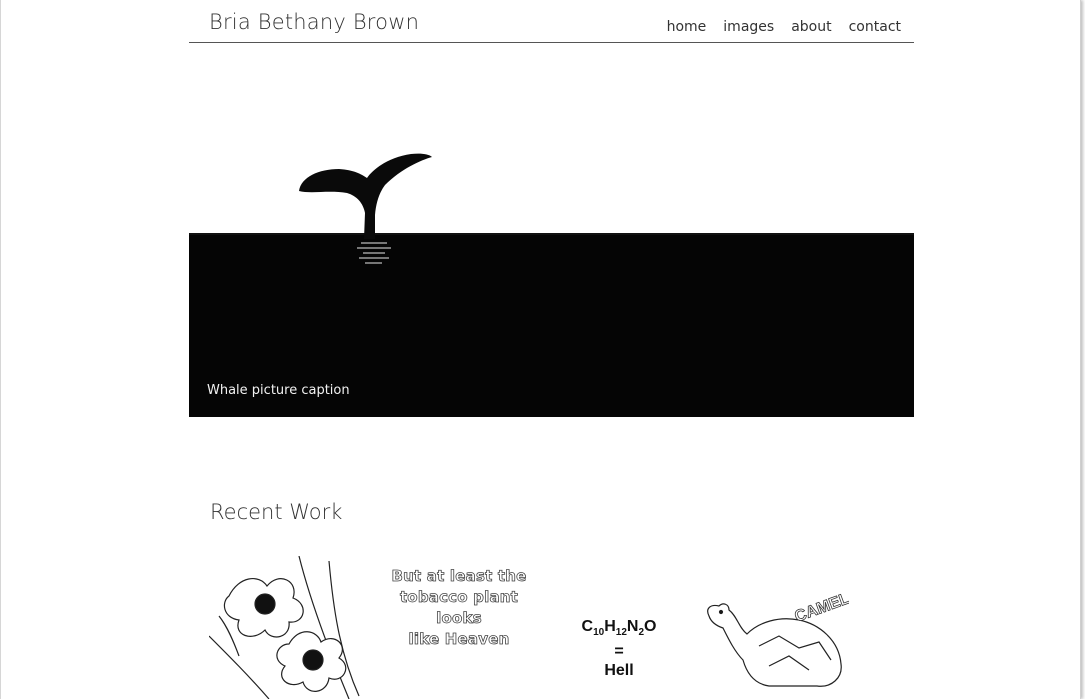 The height and width of the screenshot is (699, 1085). I want to click on nicotine-formula-thumbnail: C10H12N2O = Hell, so click(619, 649).